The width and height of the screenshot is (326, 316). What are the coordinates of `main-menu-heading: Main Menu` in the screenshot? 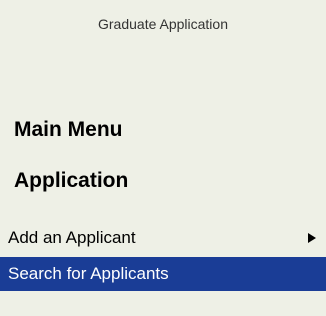 It's located at (68, 130).